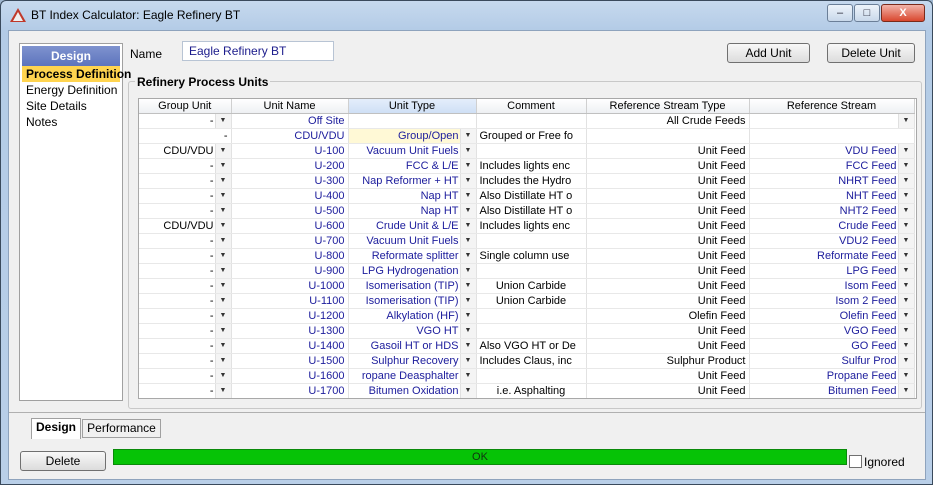 The width and height of the screenshot is (933, 485). Describe the element at coordinates (668, 106) in the screenshot. I see `column-header-reference-stream-type: Reference Stream Type` at that location.